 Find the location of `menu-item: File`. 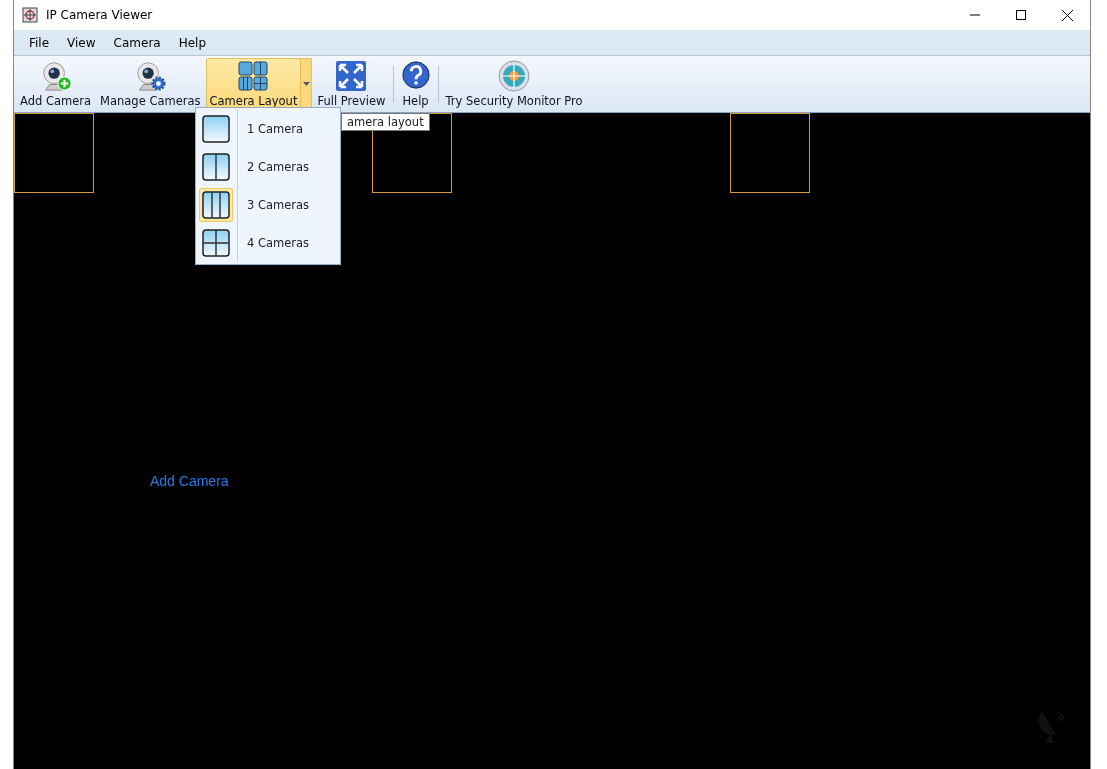

menu-item: File is located at coordinates (39, 42).